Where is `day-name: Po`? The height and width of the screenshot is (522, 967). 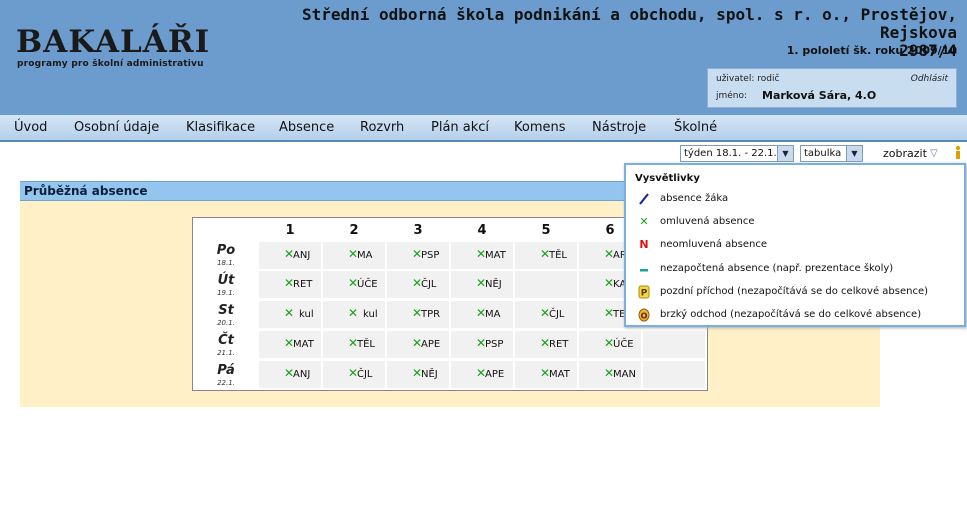 day-name: Po is located at coordinates (226, 250).